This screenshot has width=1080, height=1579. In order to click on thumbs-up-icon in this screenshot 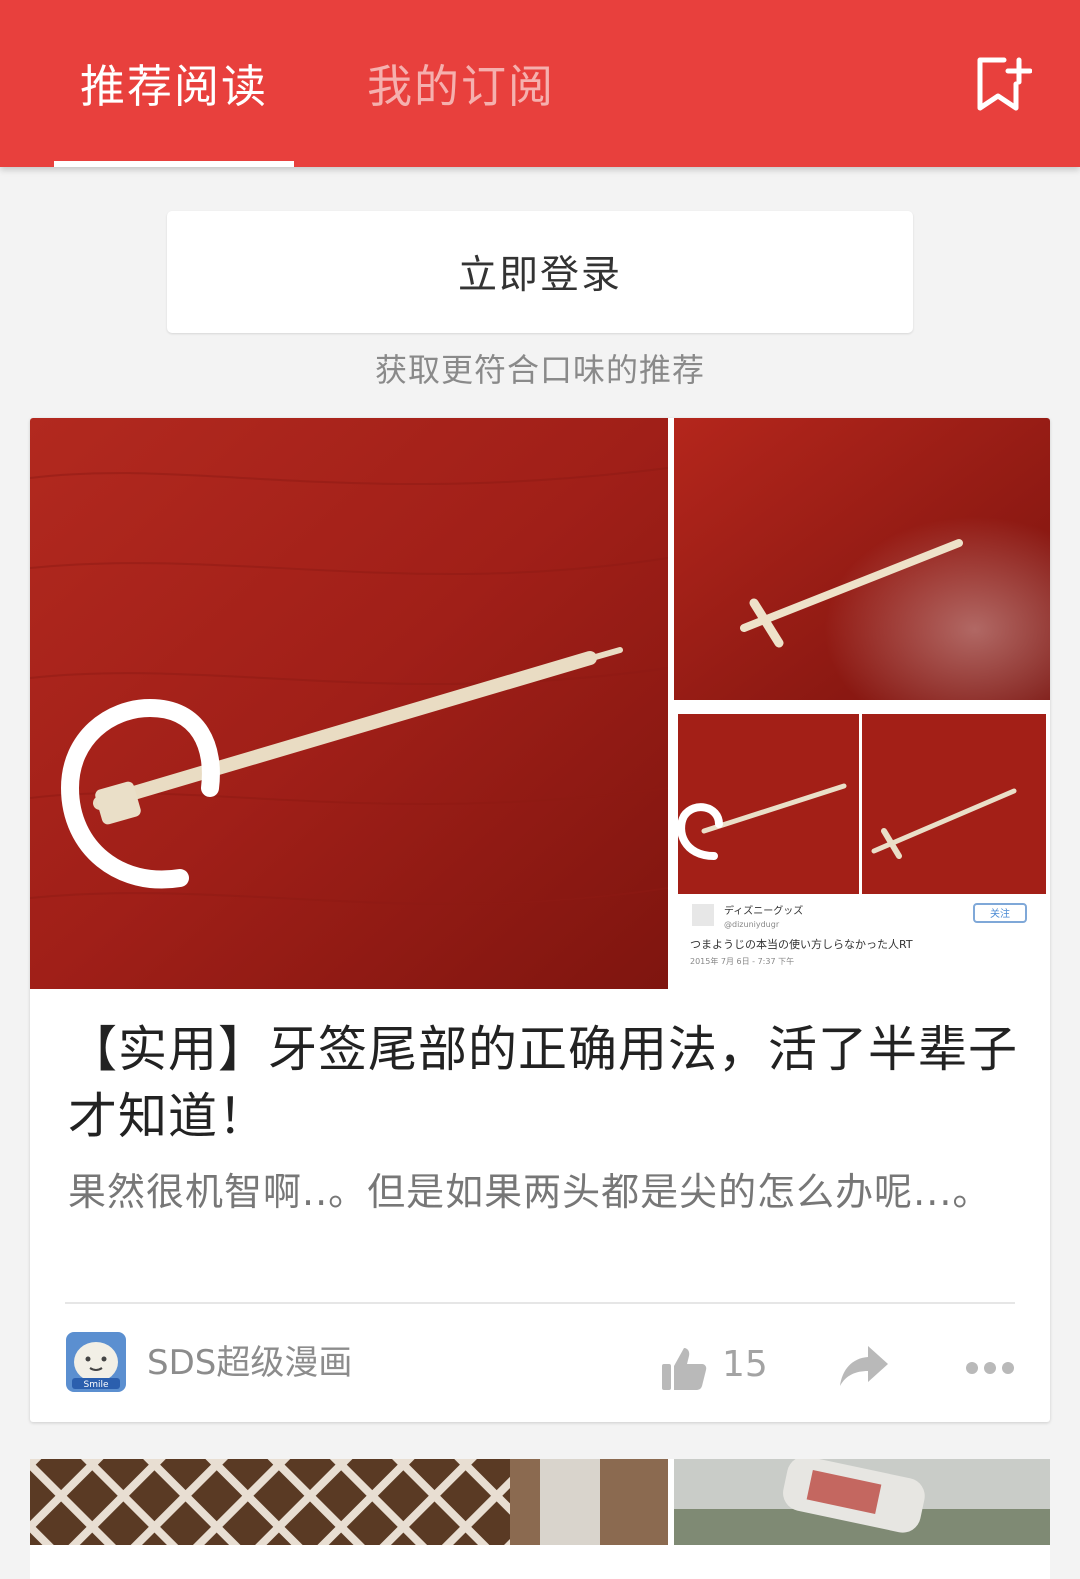, I will do `click(684, 1368)`.